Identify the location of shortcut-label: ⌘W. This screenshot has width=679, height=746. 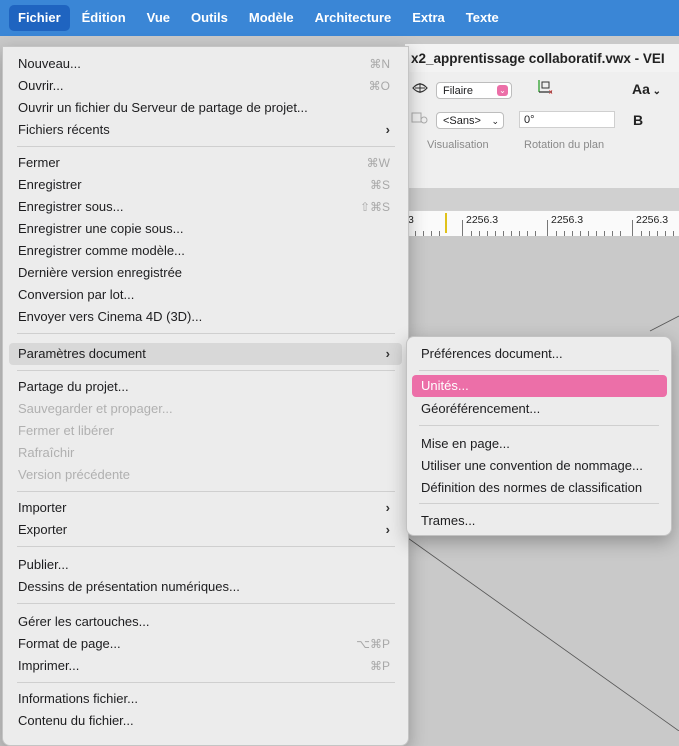
(378, 163).